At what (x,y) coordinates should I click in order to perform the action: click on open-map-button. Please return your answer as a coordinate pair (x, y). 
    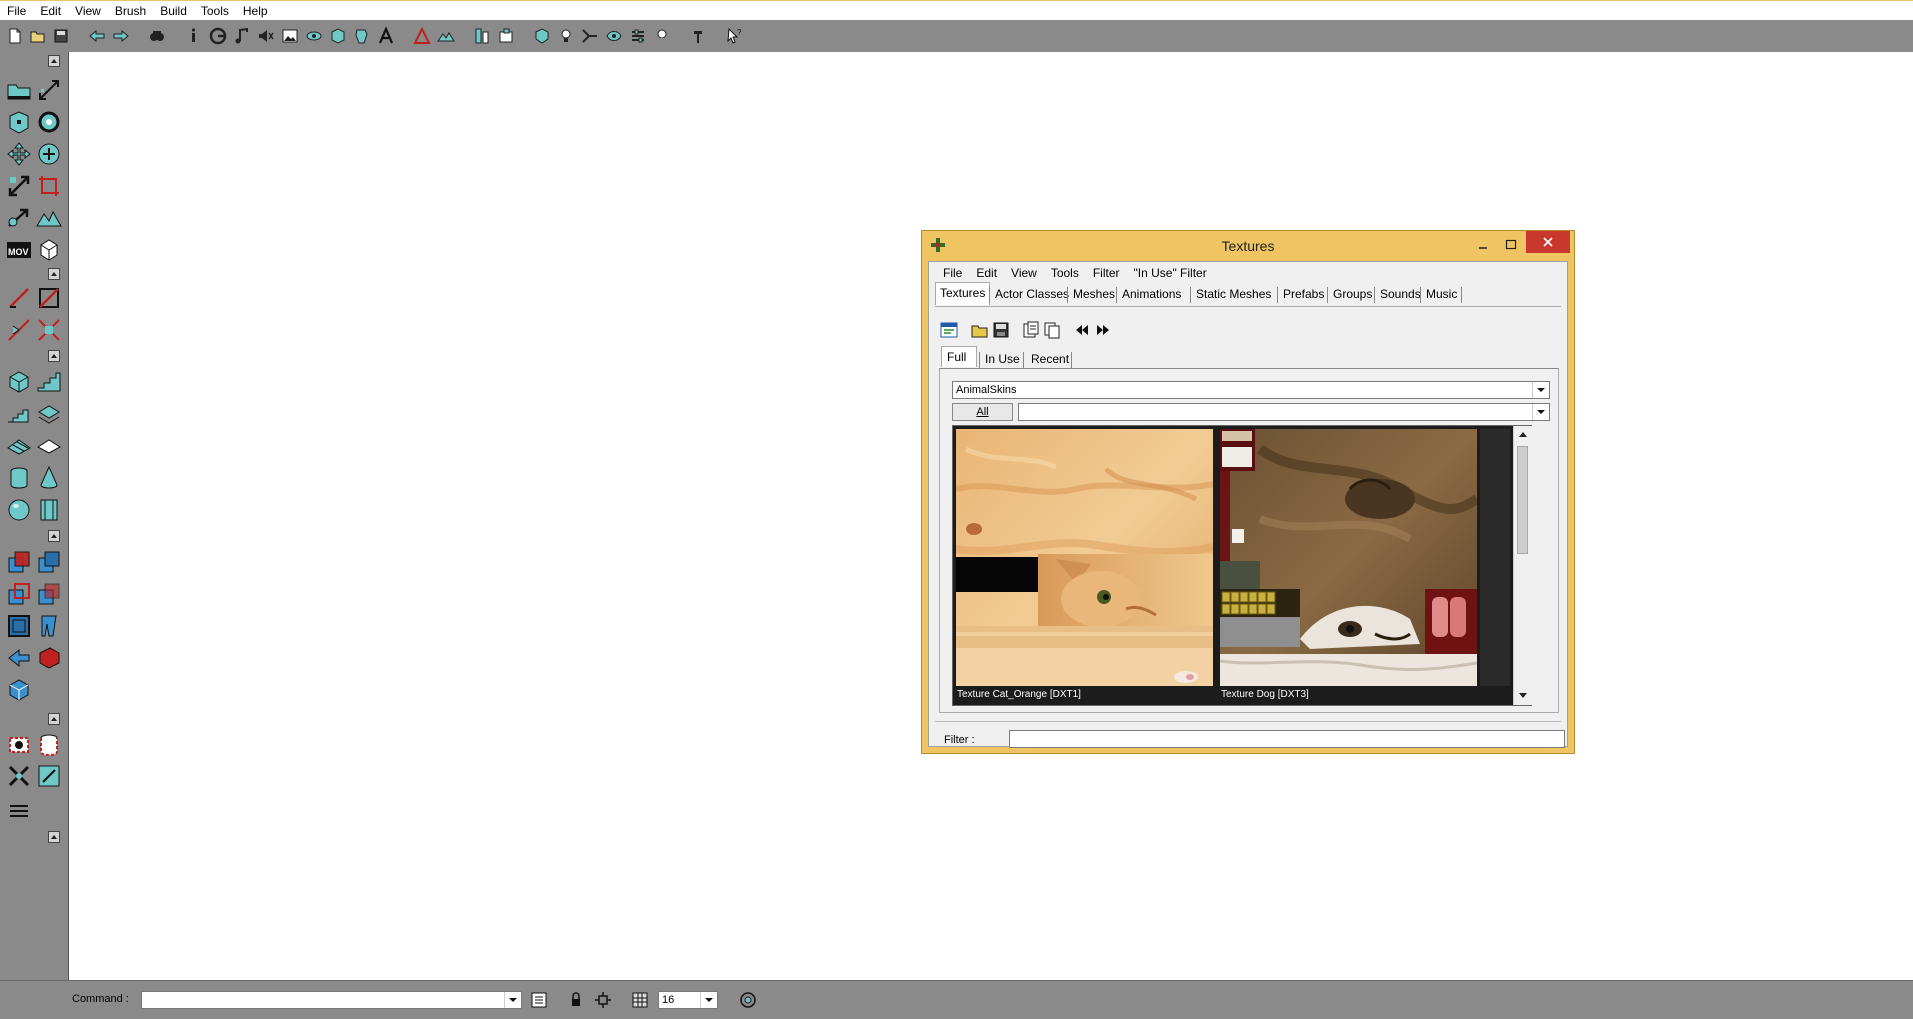
    Looking at the image, I should click on (38, 36).